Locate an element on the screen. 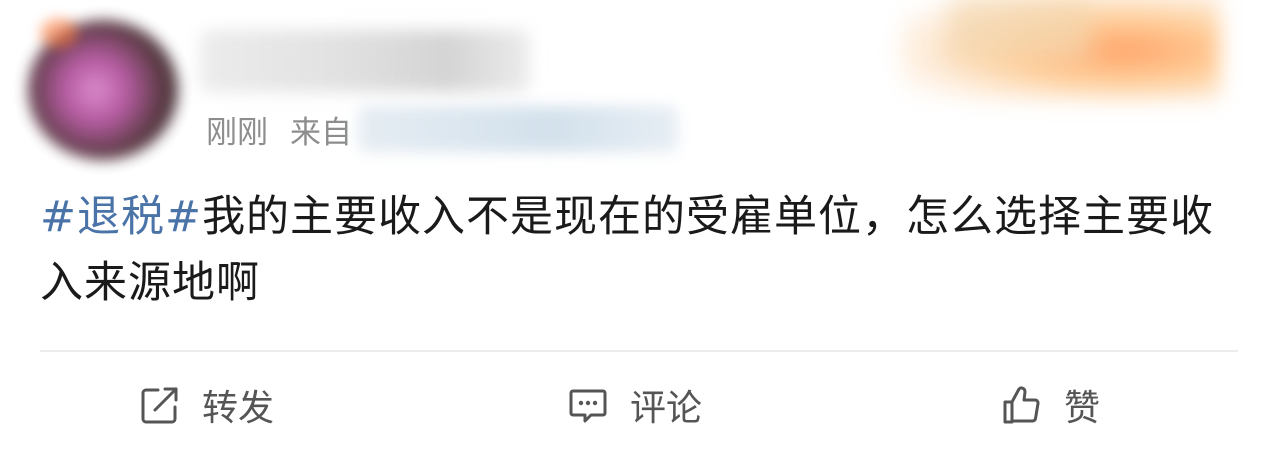 Image resolution: width=1280 pixels, height=456 pixels. repost-label: 转发 is located at coordinates (238, 408).